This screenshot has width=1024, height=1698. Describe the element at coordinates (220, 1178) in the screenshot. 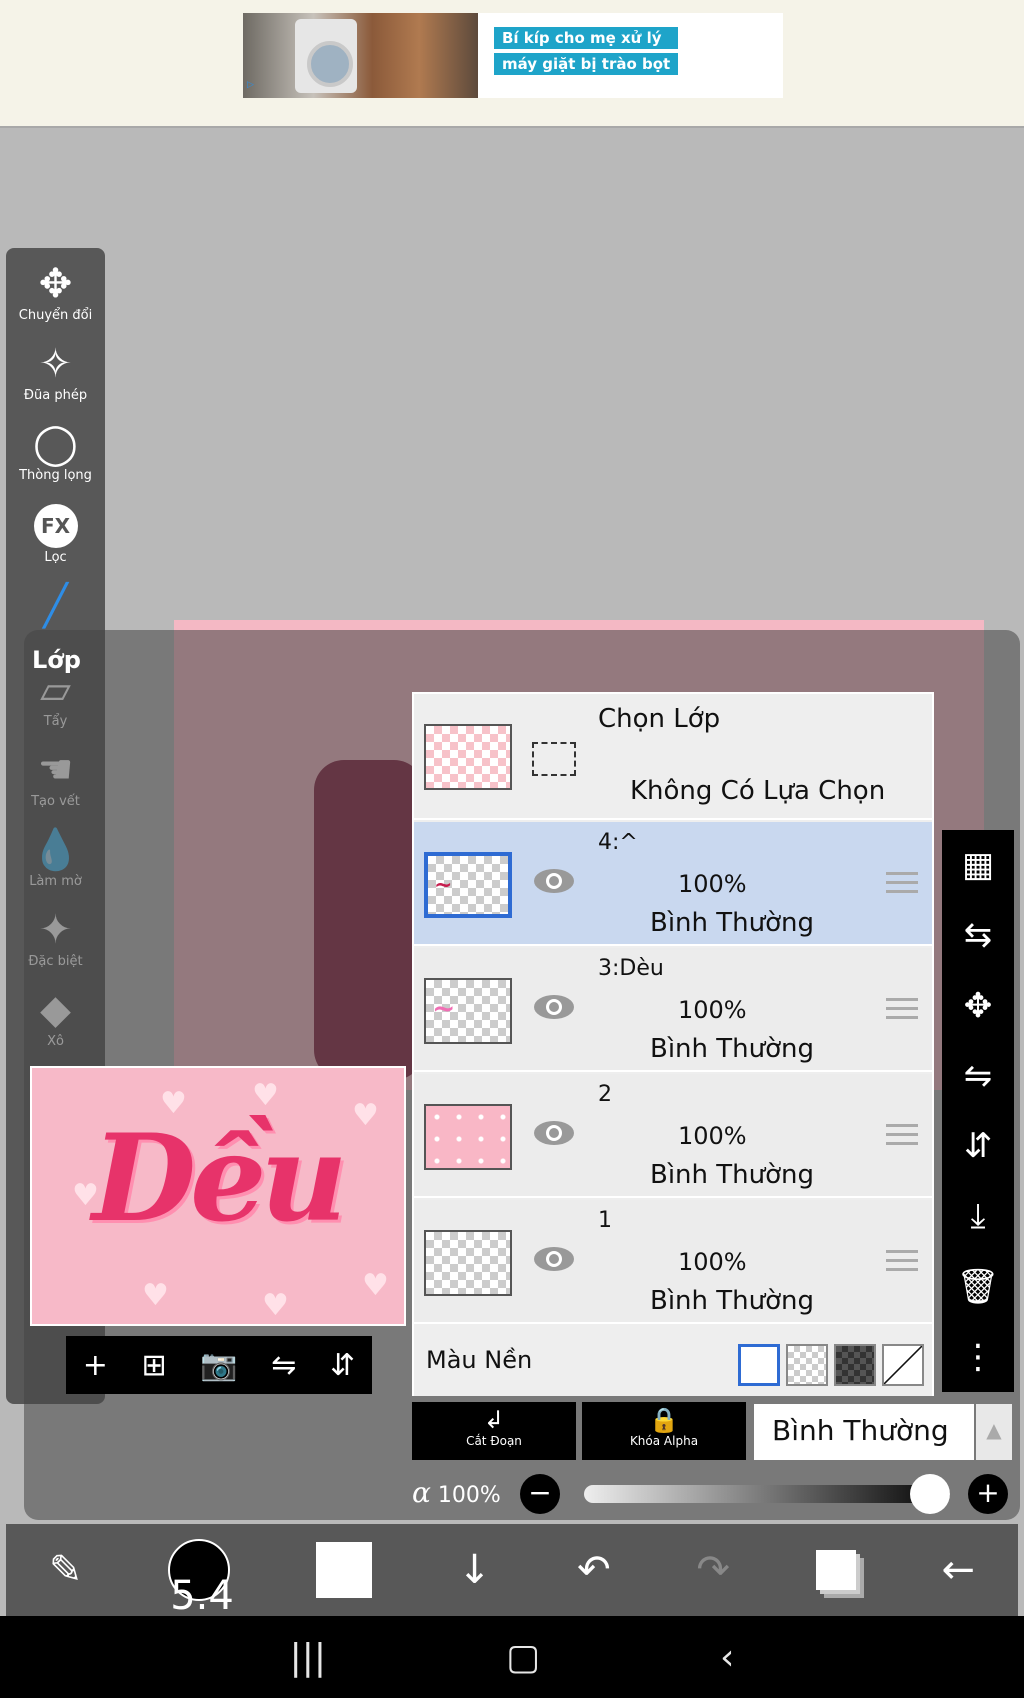

I see `preview-lettering: Dều` at that location.